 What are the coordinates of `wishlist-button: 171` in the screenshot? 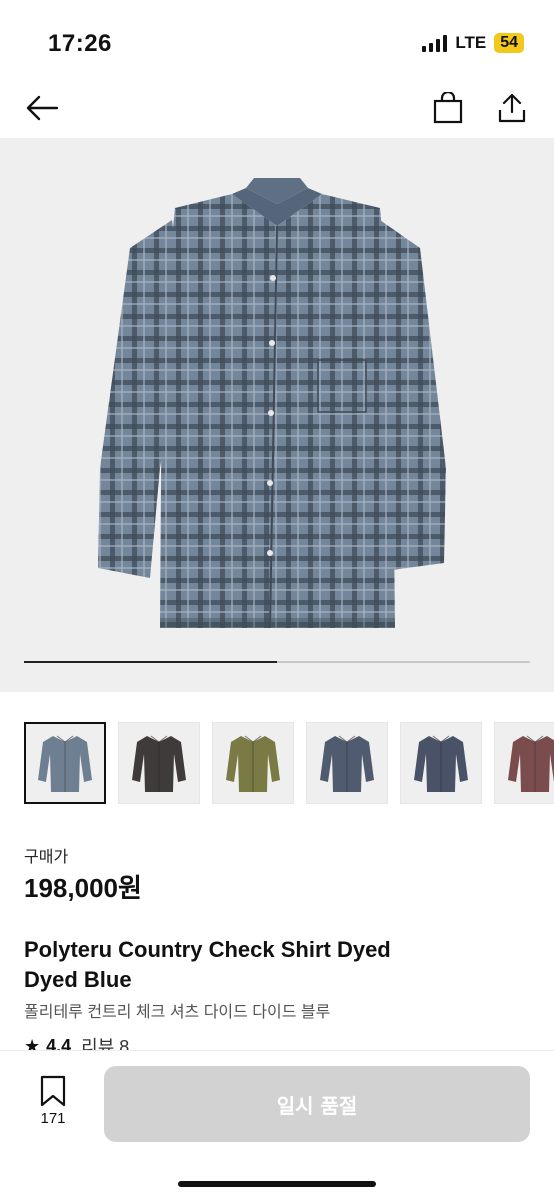 It's located at (53, 1105).